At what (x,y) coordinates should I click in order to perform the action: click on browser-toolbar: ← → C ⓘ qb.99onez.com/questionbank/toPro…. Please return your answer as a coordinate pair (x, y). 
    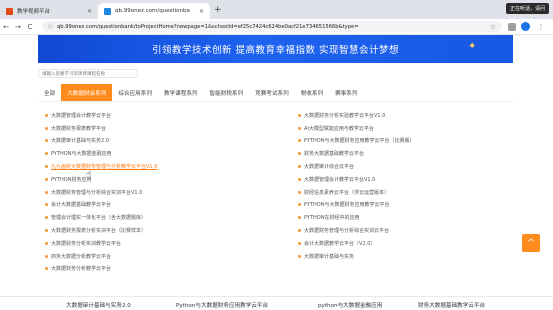
    Looking at the image, I should click on (276, 27).